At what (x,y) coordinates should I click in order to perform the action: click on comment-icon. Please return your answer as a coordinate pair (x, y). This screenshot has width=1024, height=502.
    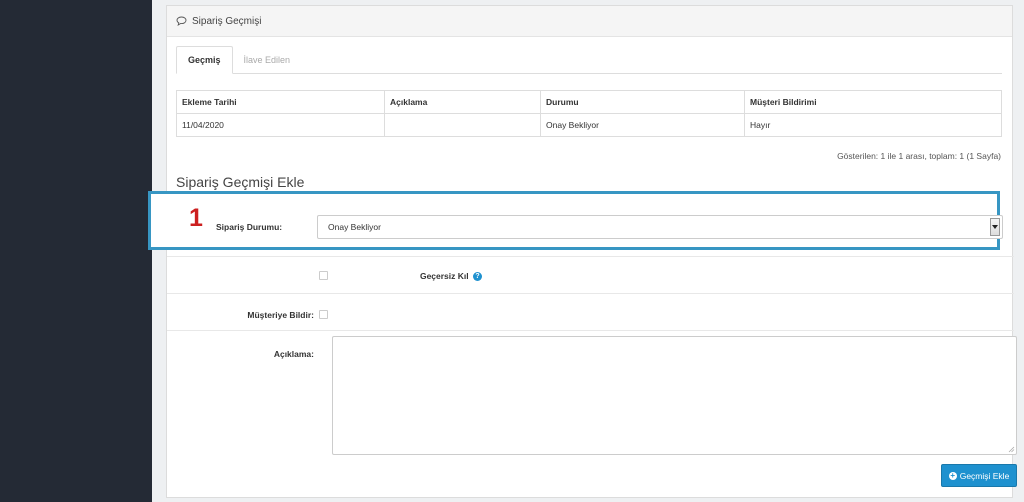
    Looking at the image, I should click on (182, 21).